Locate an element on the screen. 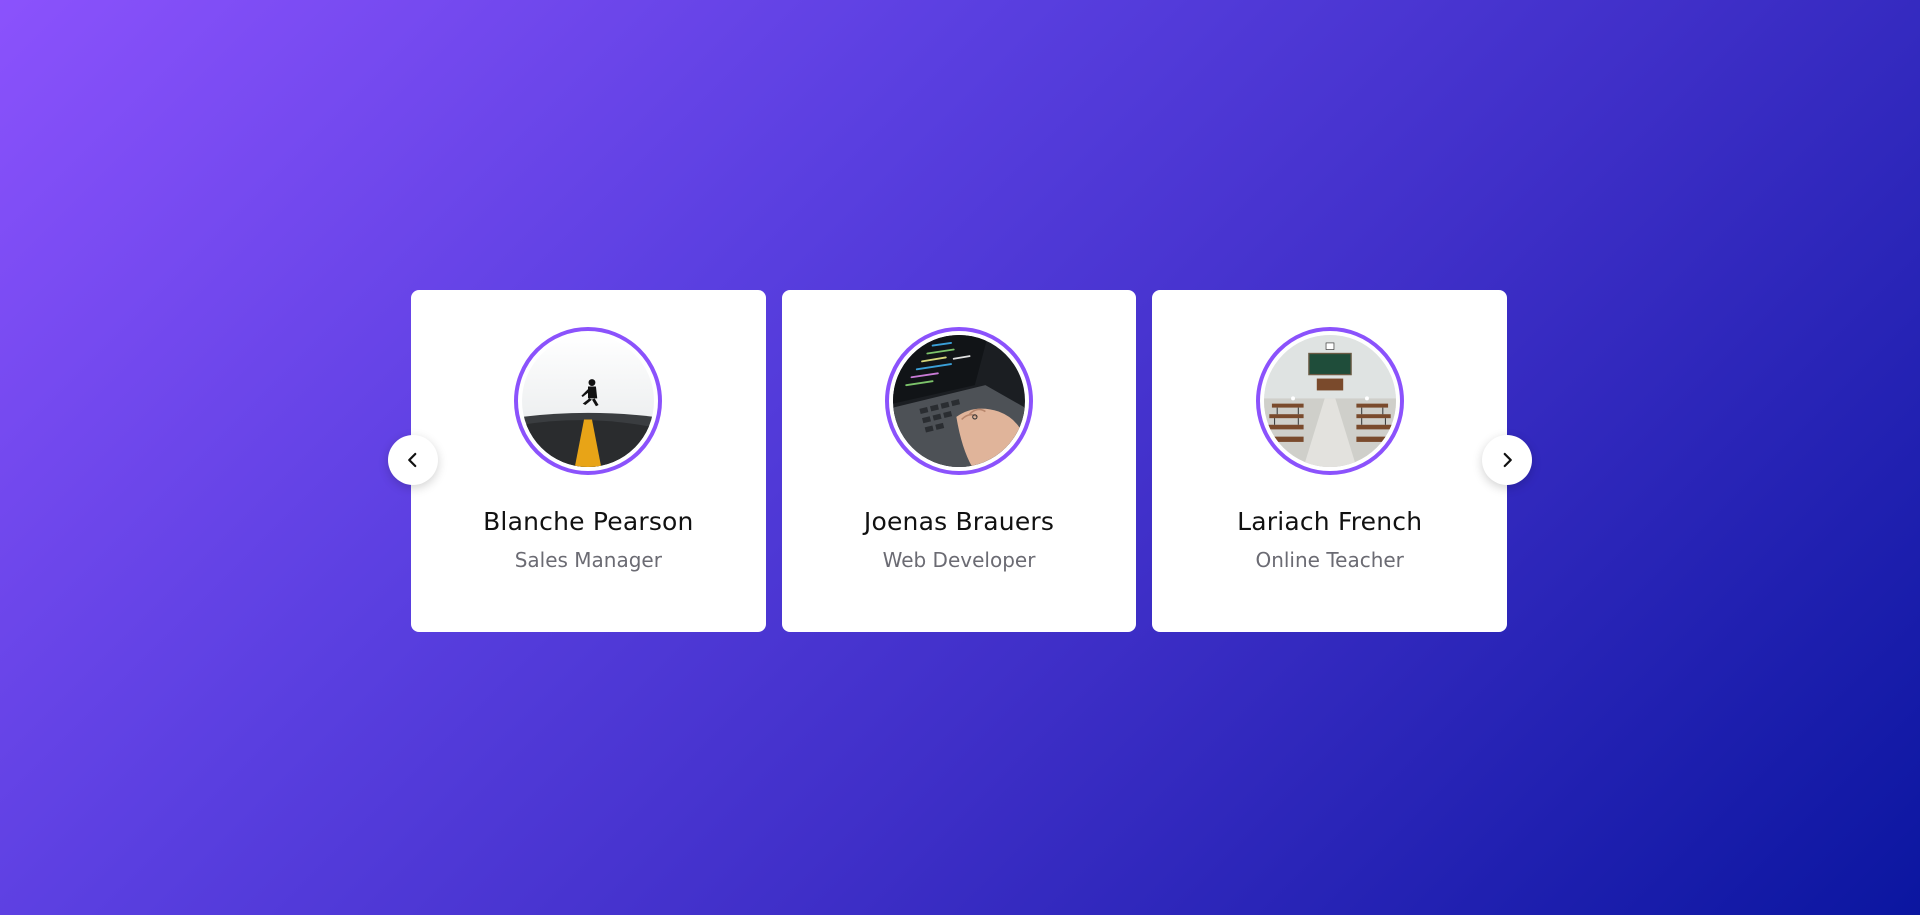 The height and width of the screenshot is (915, 1920). chevron-left-icon is located at coordinates (413, 460).